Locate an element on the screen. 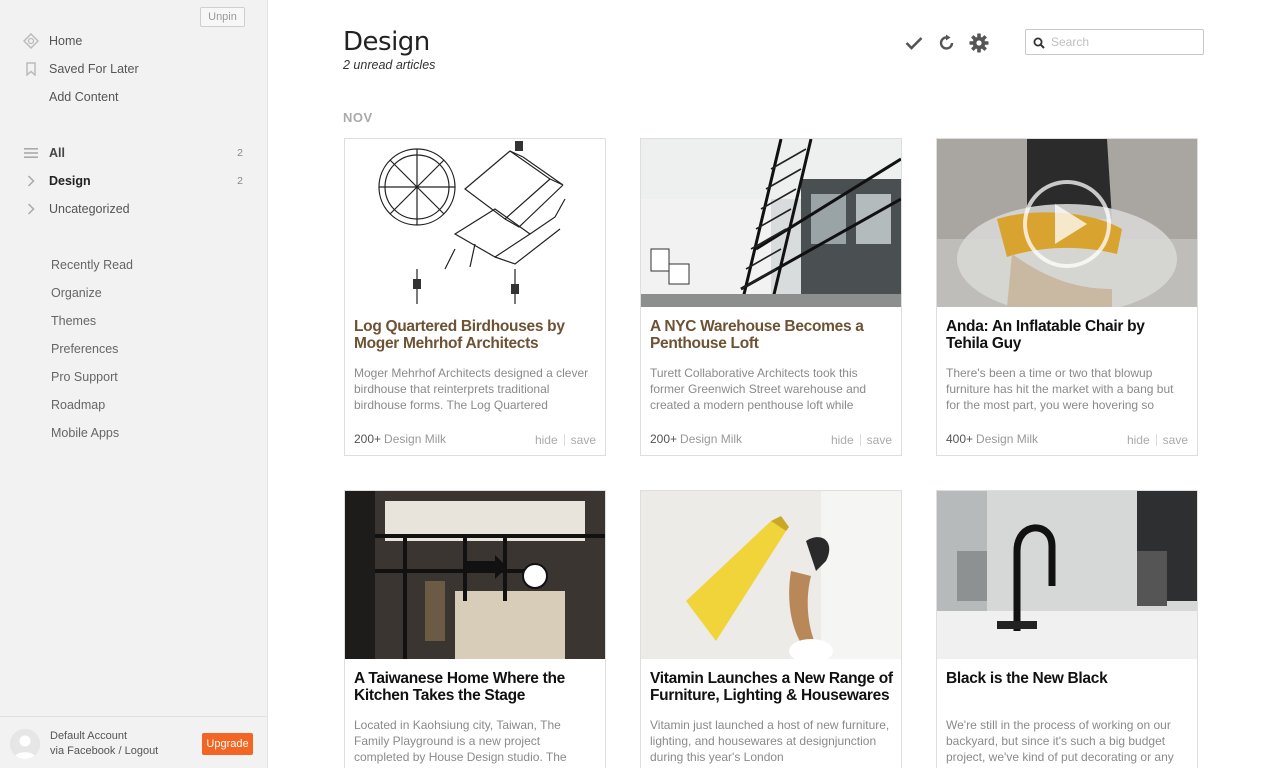  sidebar-item-preferences: Preferences is located at coordinates (133, 349).